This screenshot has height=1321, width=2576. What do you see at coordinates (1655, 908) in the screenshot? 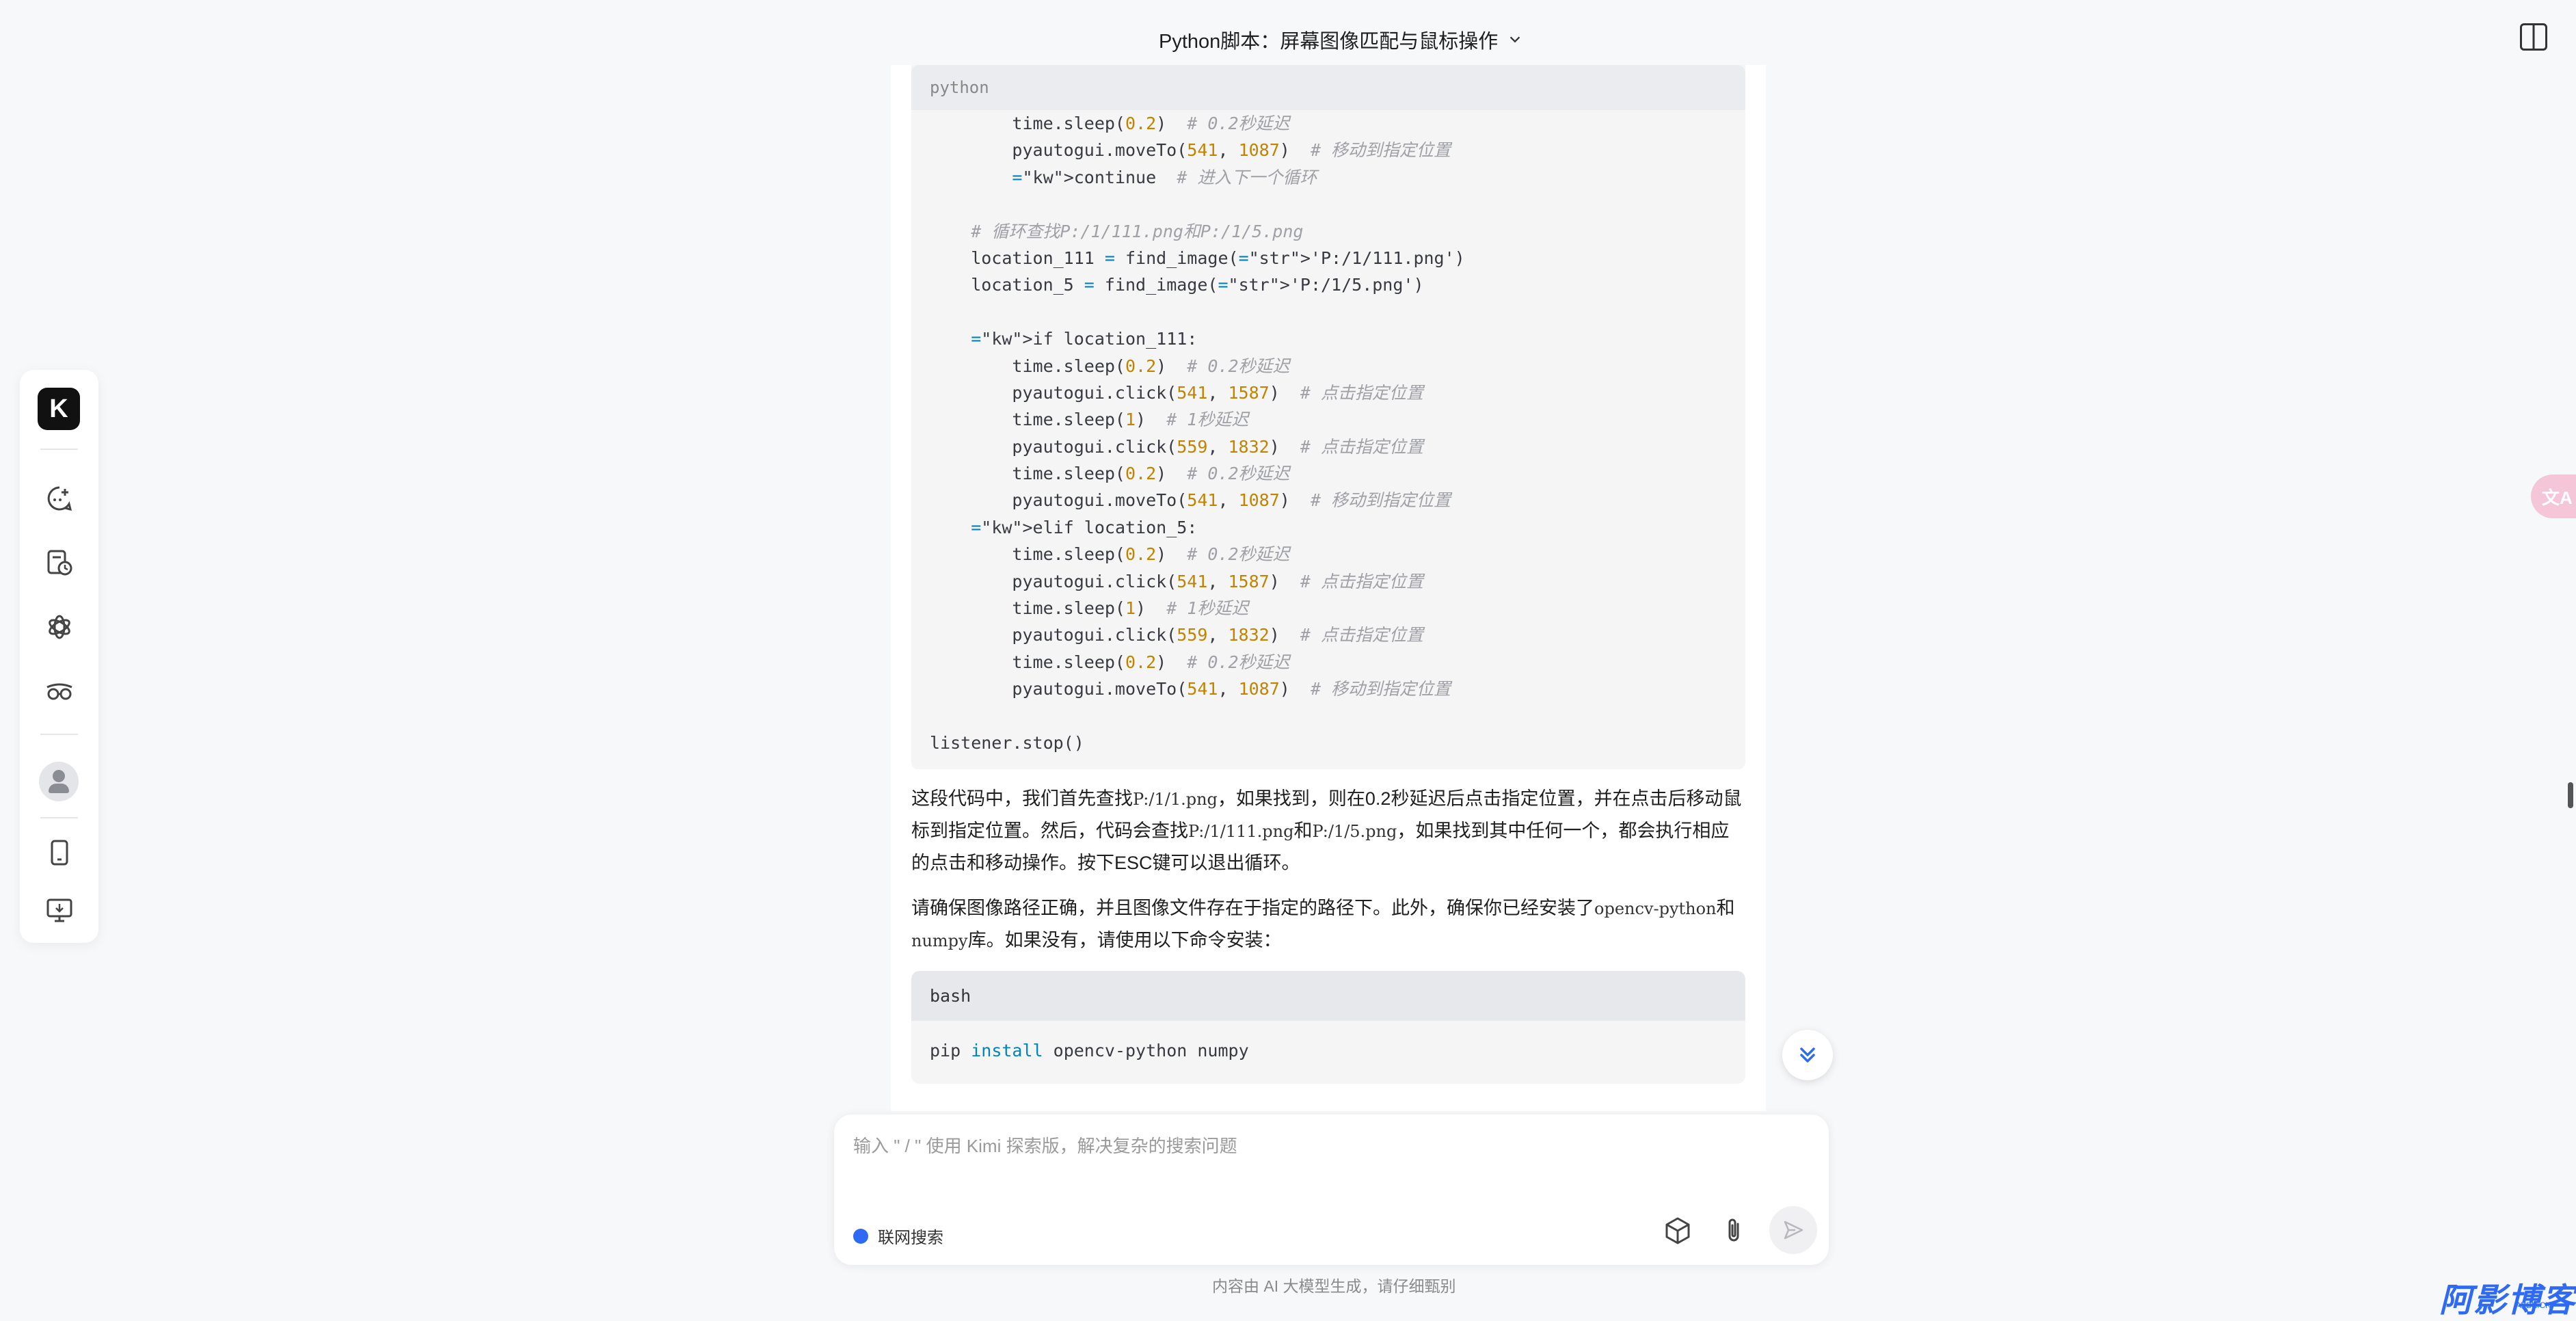
I see `inline-code: opencv-python` at bounding box center [1655, 908].